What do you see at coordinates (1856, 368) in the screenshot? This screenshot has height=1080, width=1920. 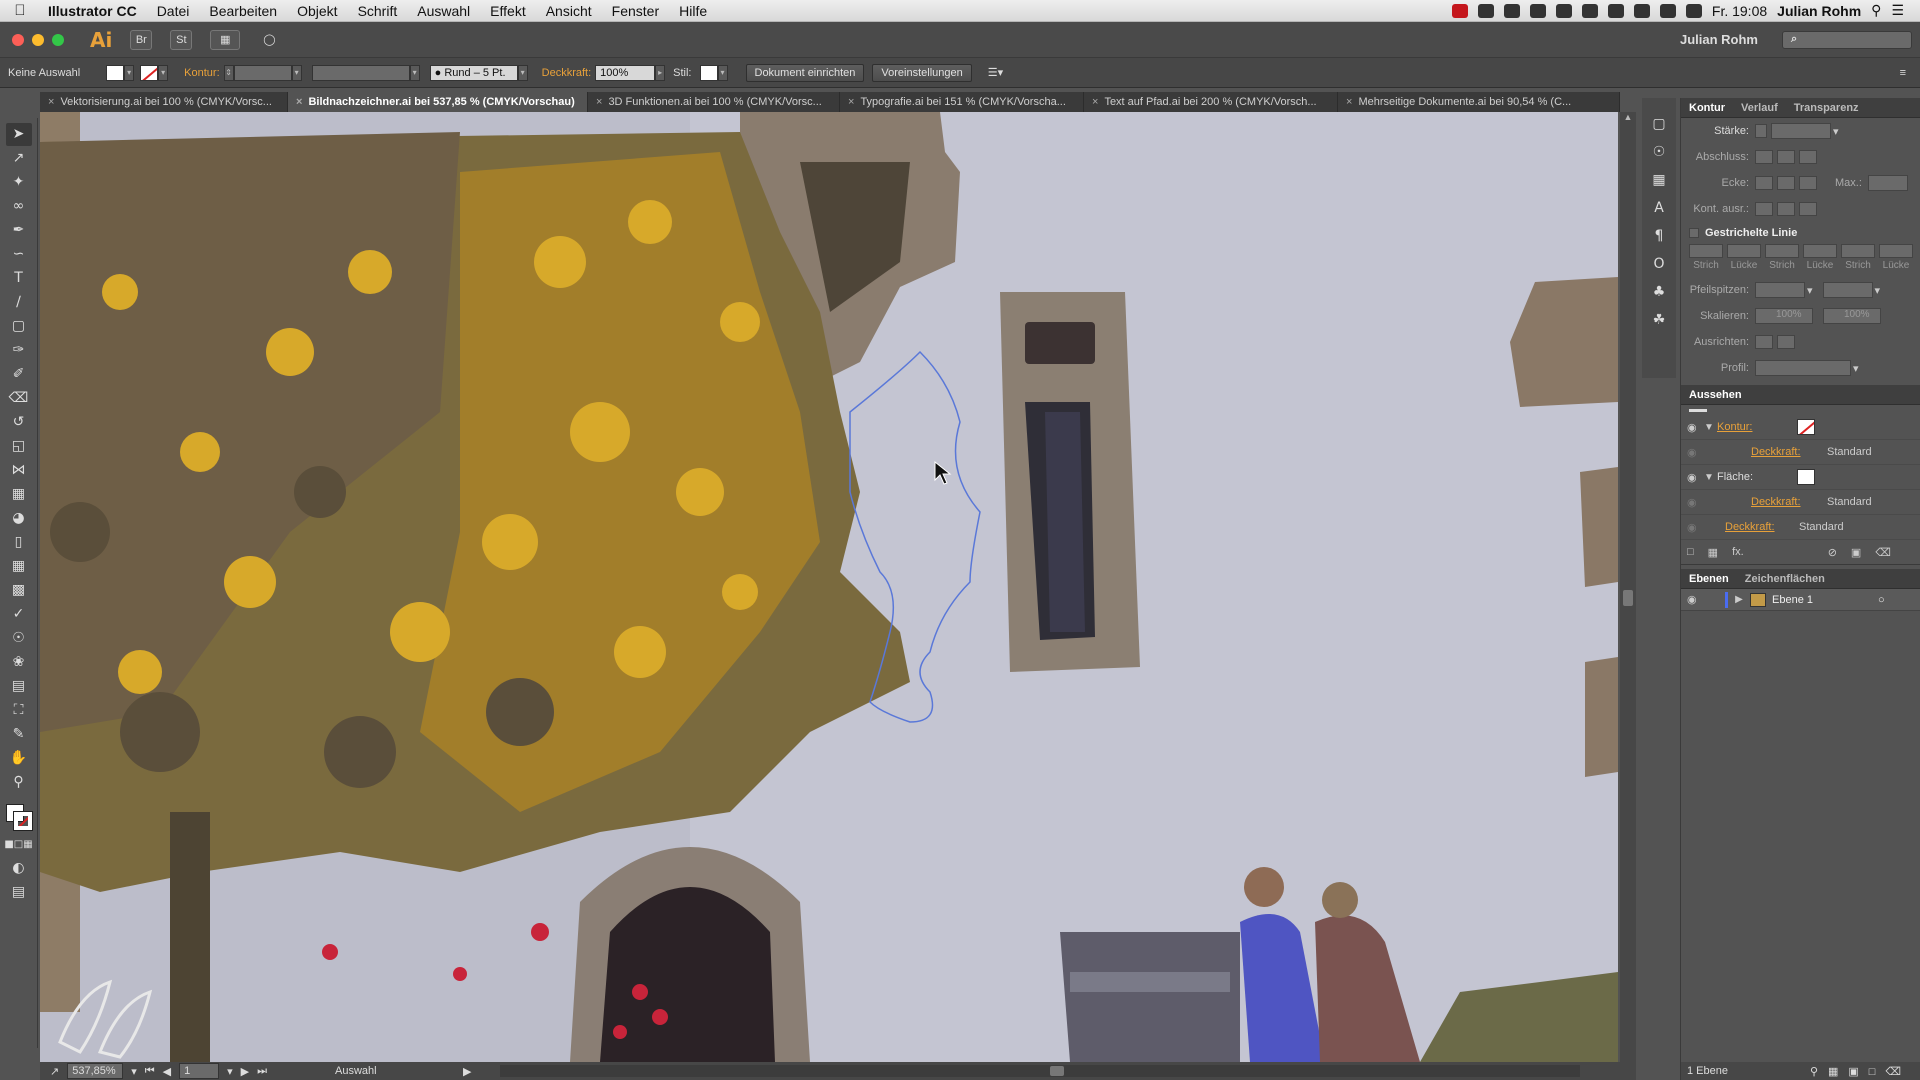 I see `profile-select-dropdown-icon: ▾` at bounding box center [1856, 368].